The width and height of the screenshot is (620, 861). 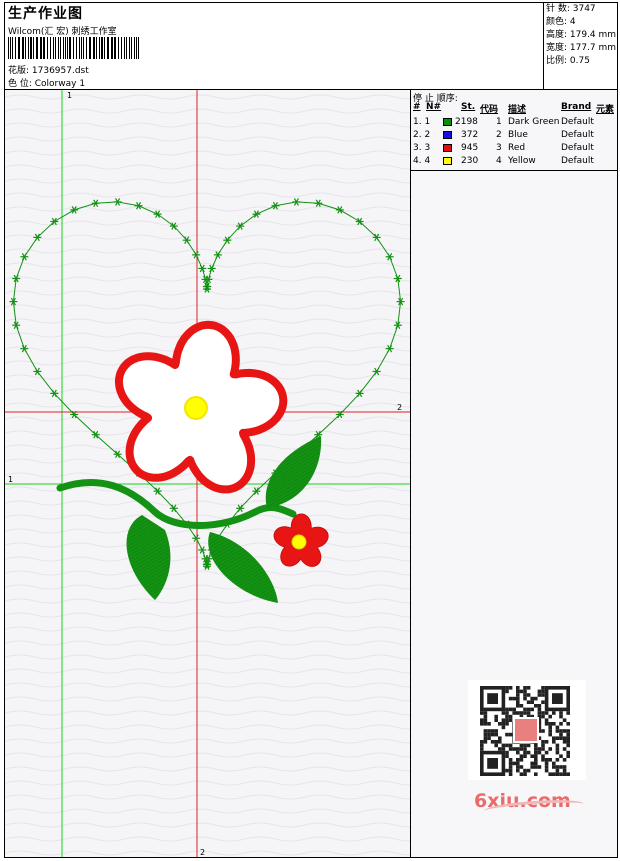 I want to click on design-file: 花版: 1736957.dst, so click(x=48, y=71).